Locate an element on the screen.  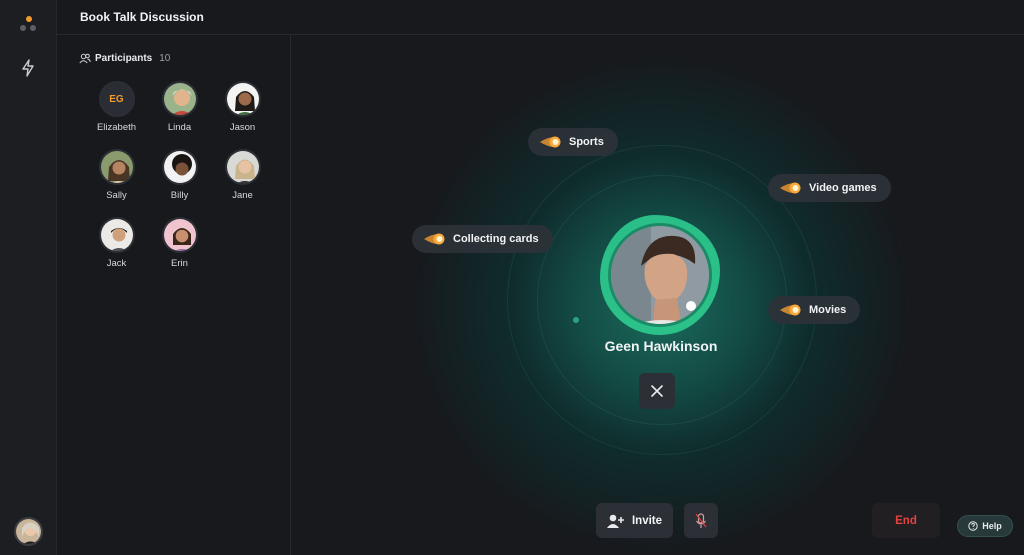
participant-jack: Jack is located at coordinates (116, 243).